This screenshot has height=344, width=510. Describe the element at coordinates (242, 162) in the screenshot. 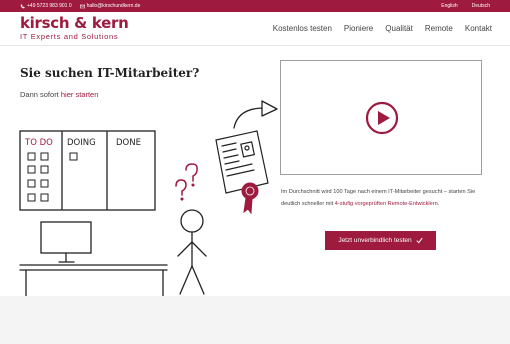

I see `document-icon` at that location.